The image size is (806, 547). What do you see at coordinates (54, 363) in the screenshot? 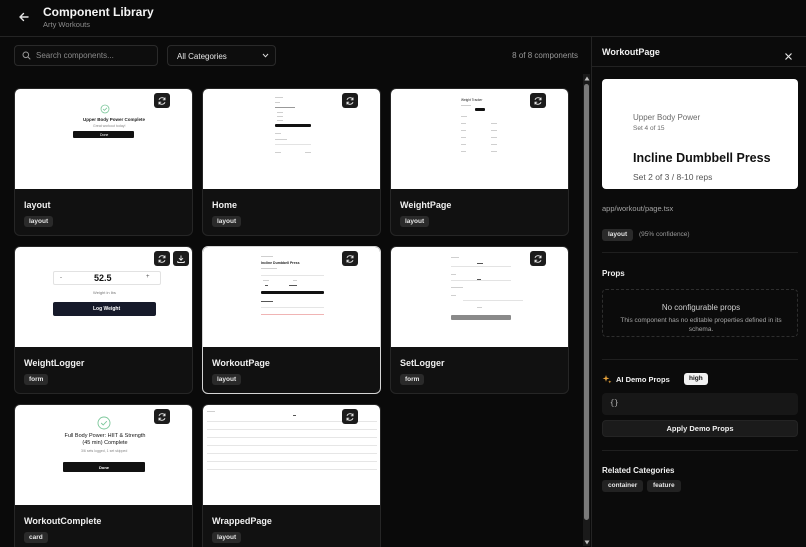
I see `card-name: WeightLogger` at bounding box center [54, 363].